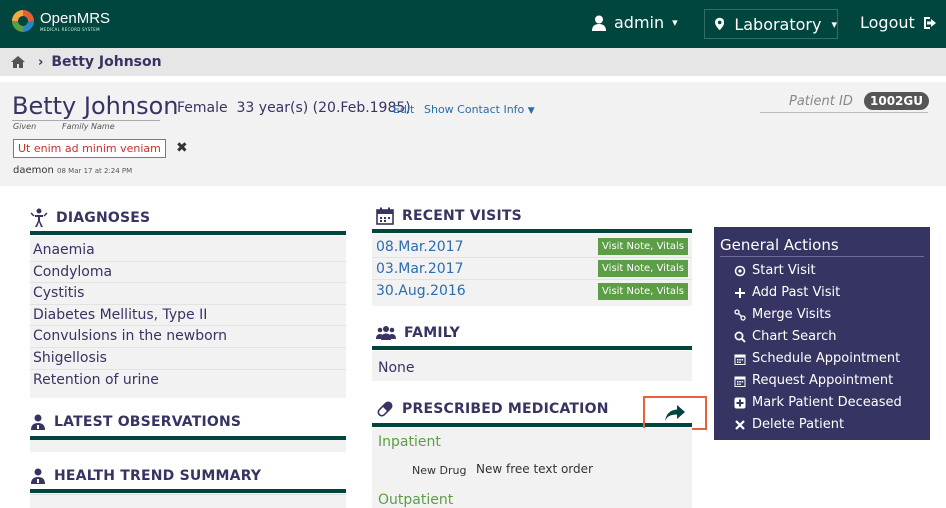  Describe the element at coordinates (90, 218) in the screenshot. I see `diagnoses-section-title: DIAGNOSES` at that location.